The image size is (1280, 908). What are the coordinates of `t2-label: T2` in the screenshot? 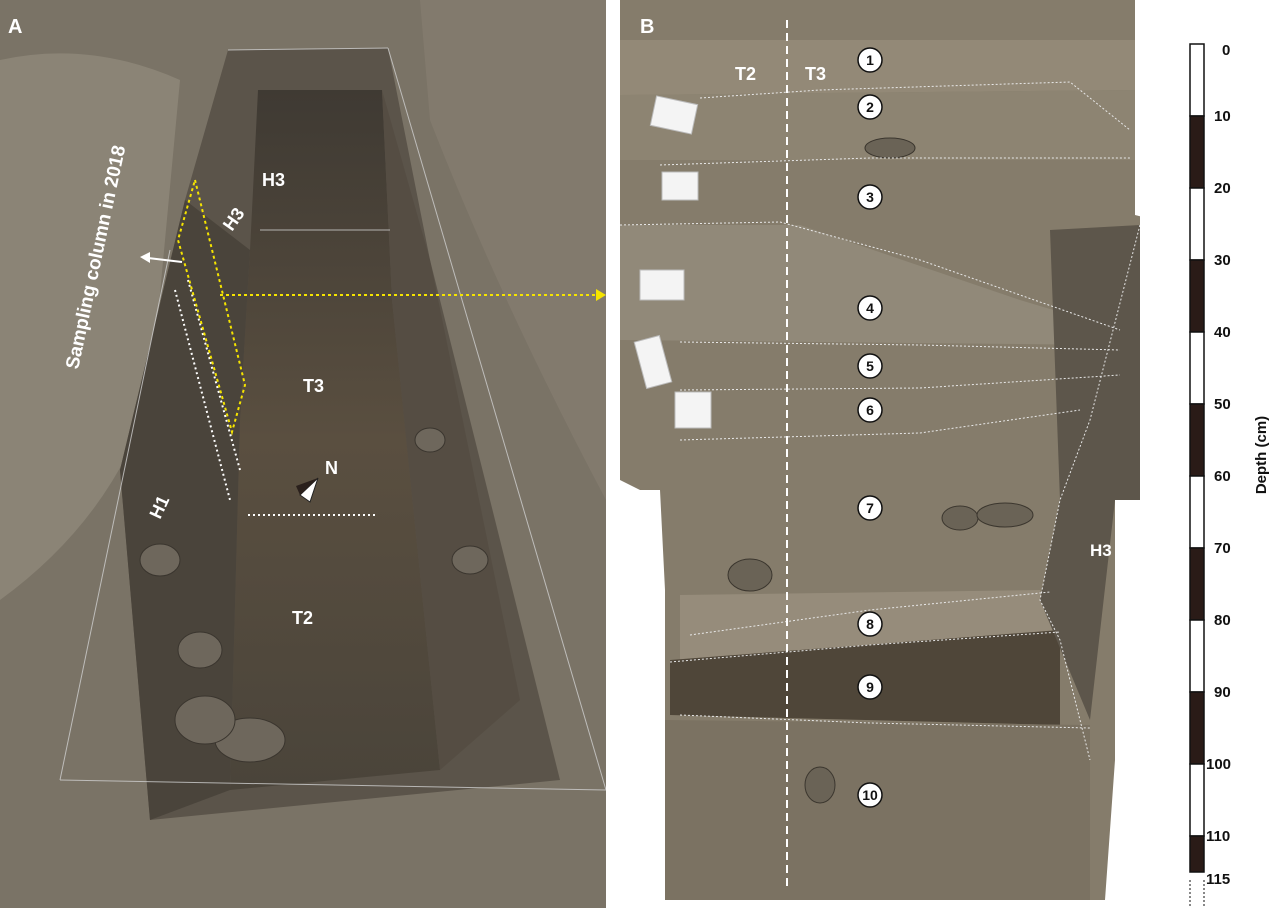 It's located at (302, 618).